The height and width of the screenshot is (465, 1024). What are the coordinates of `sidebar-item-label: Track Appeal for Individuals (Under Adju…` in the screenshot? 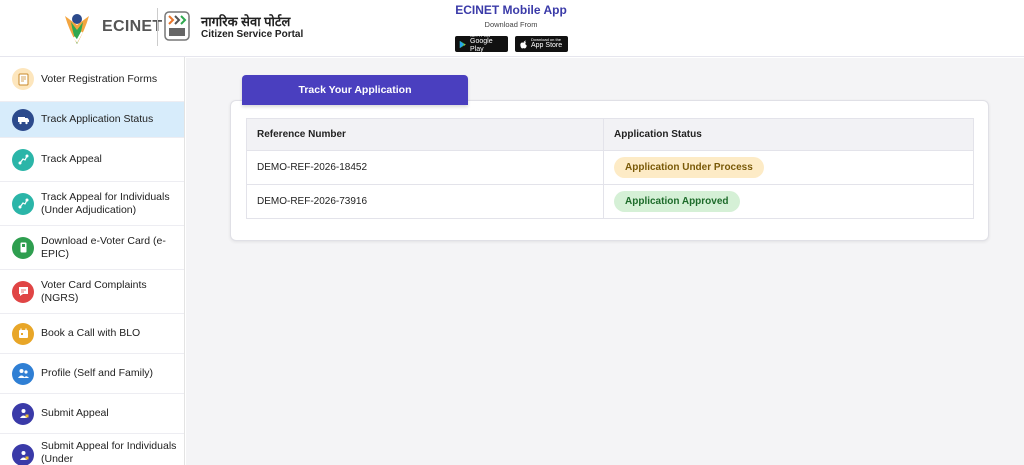 It's located at (105, 203).